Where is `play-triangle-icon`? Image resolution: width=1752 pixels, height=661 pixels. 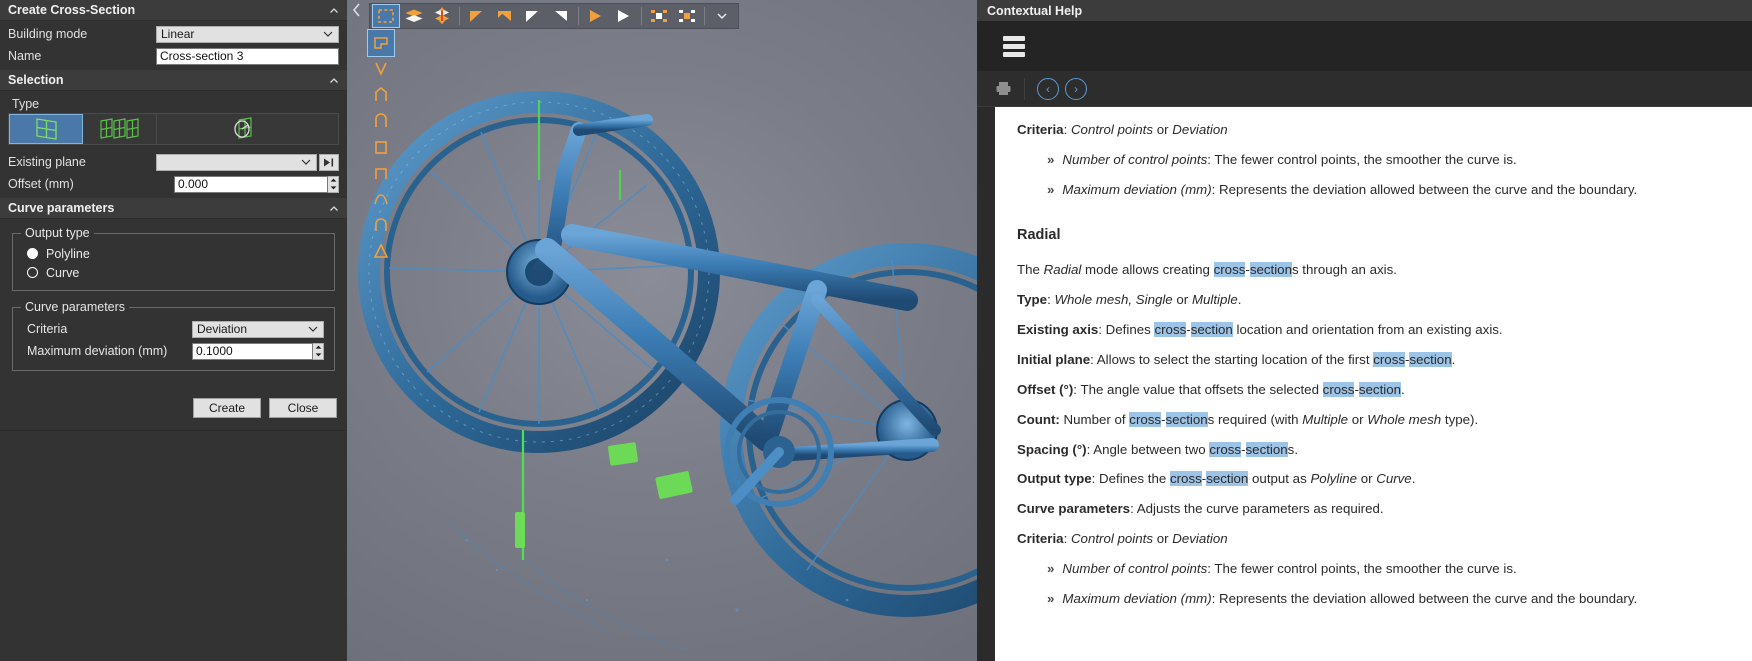 play-triangle-icon is located at coordinates (596, 16).